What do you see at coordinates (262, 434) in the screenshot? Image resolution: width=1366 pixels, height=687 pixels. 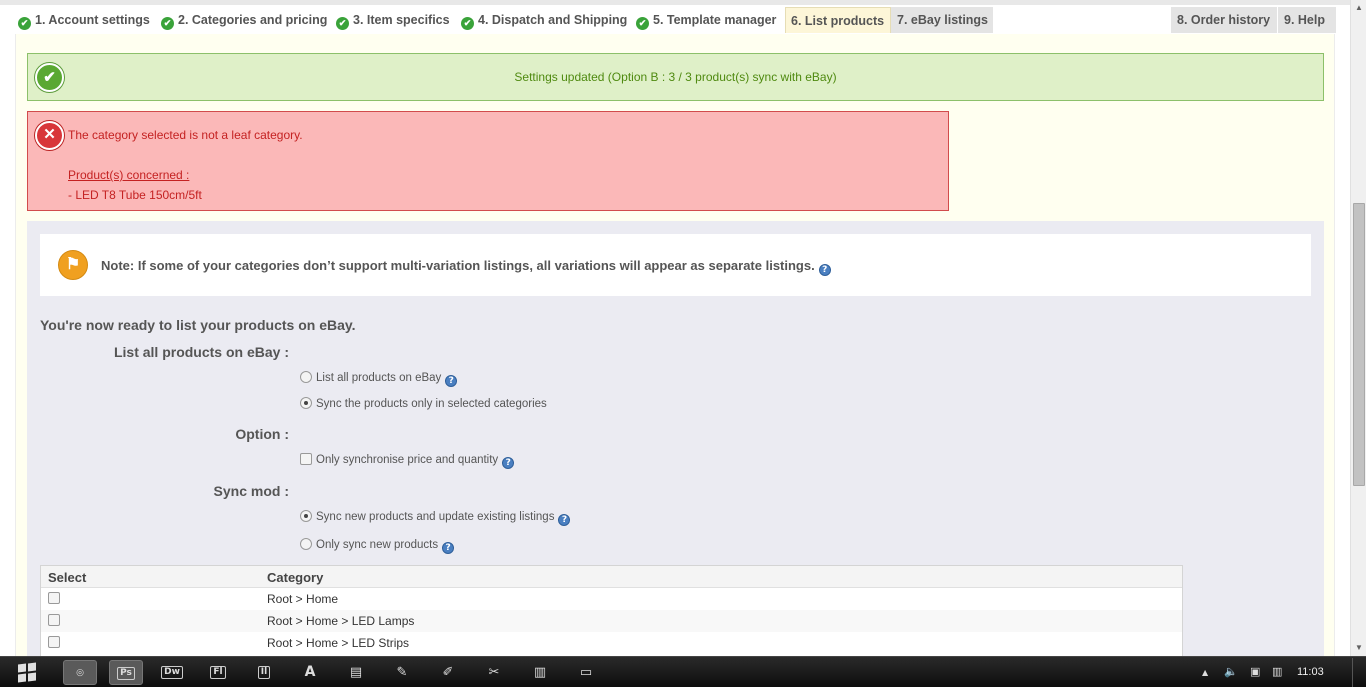 I see `option-label: Option :` at bounding box center [262, 434].